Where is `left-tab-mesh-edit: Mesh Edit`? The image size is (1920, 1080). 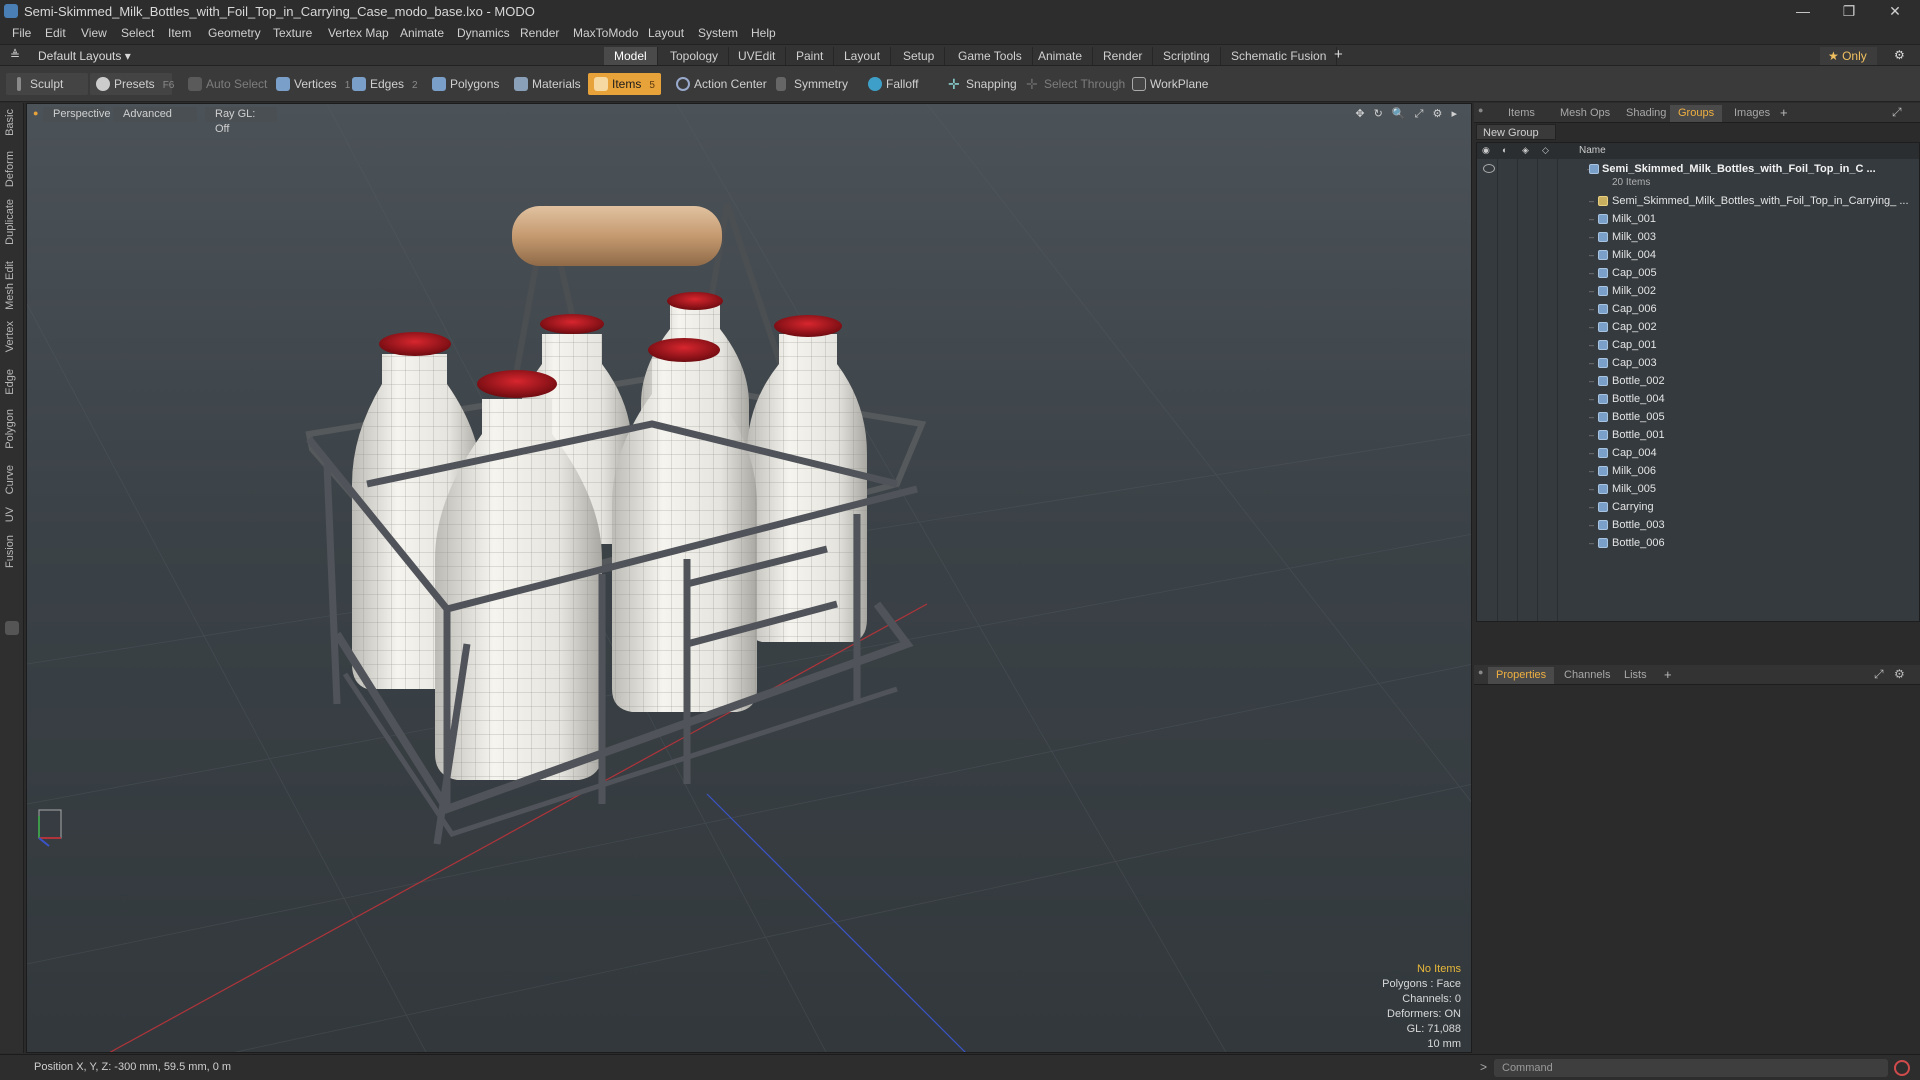
left-tab-mesh-edit: Mesh Edit is located at coordinates (12, 285).